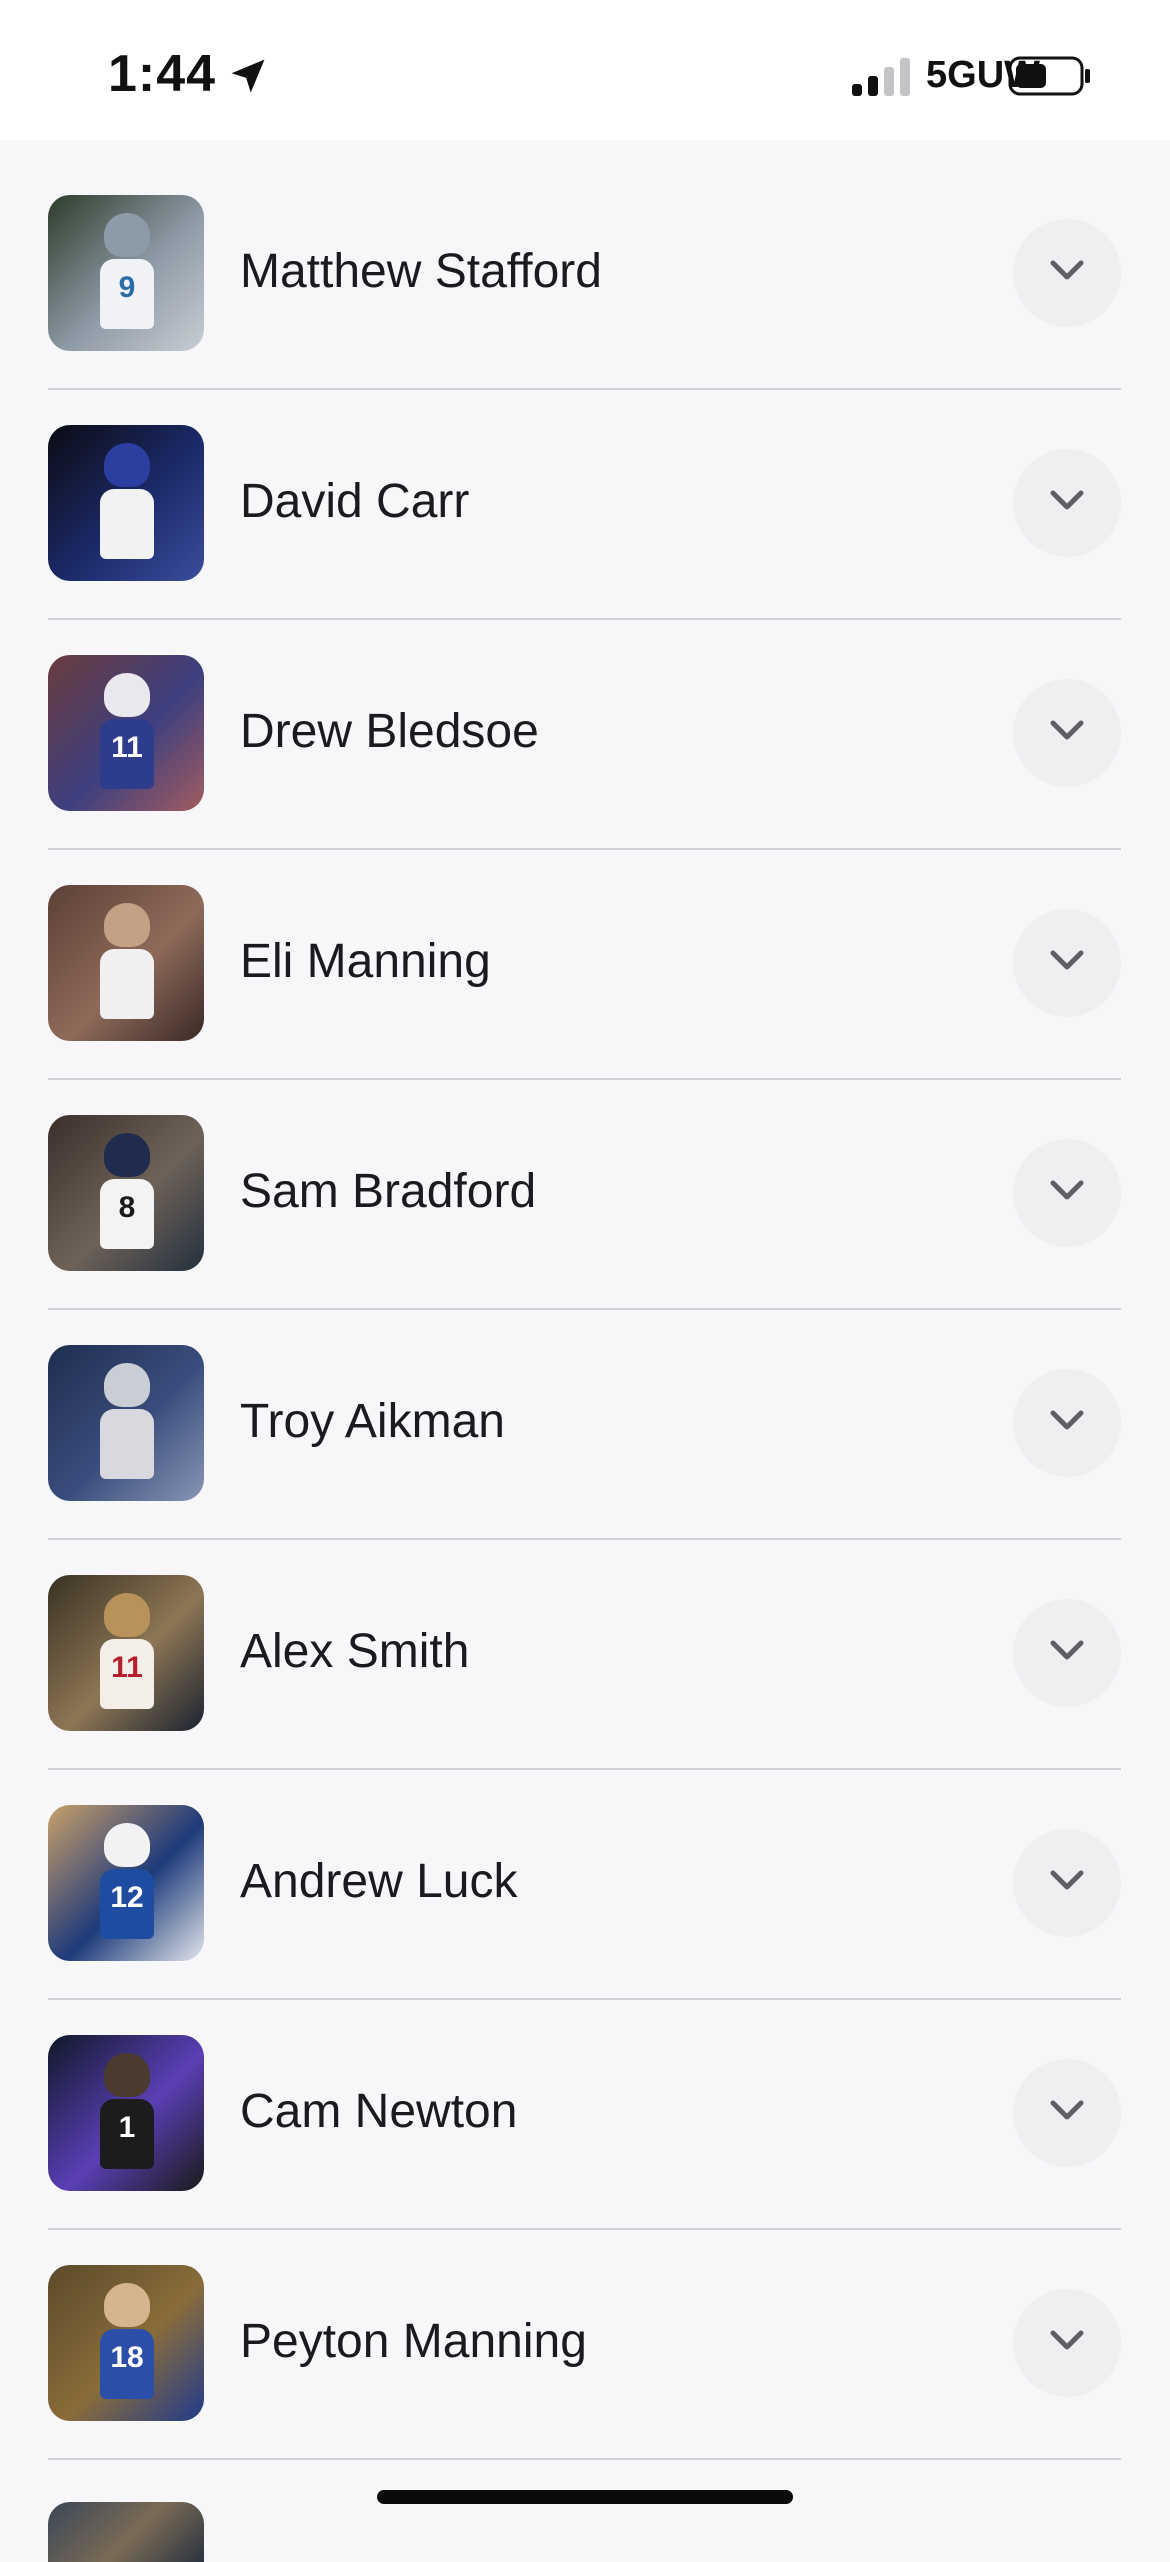 This screenshot has width=1170, height=2562. I want to click on status-time: 1:44, so click(162, 74).